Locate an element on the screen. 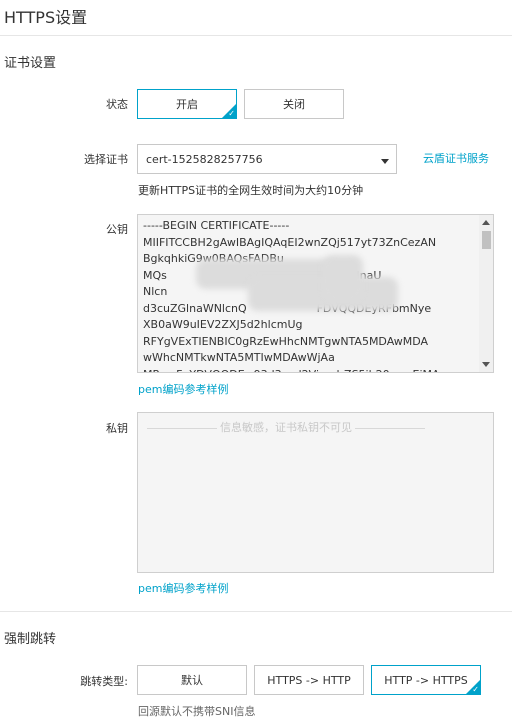  redirect-type-label: 跳转类型: is located at coordinates (104, 681).